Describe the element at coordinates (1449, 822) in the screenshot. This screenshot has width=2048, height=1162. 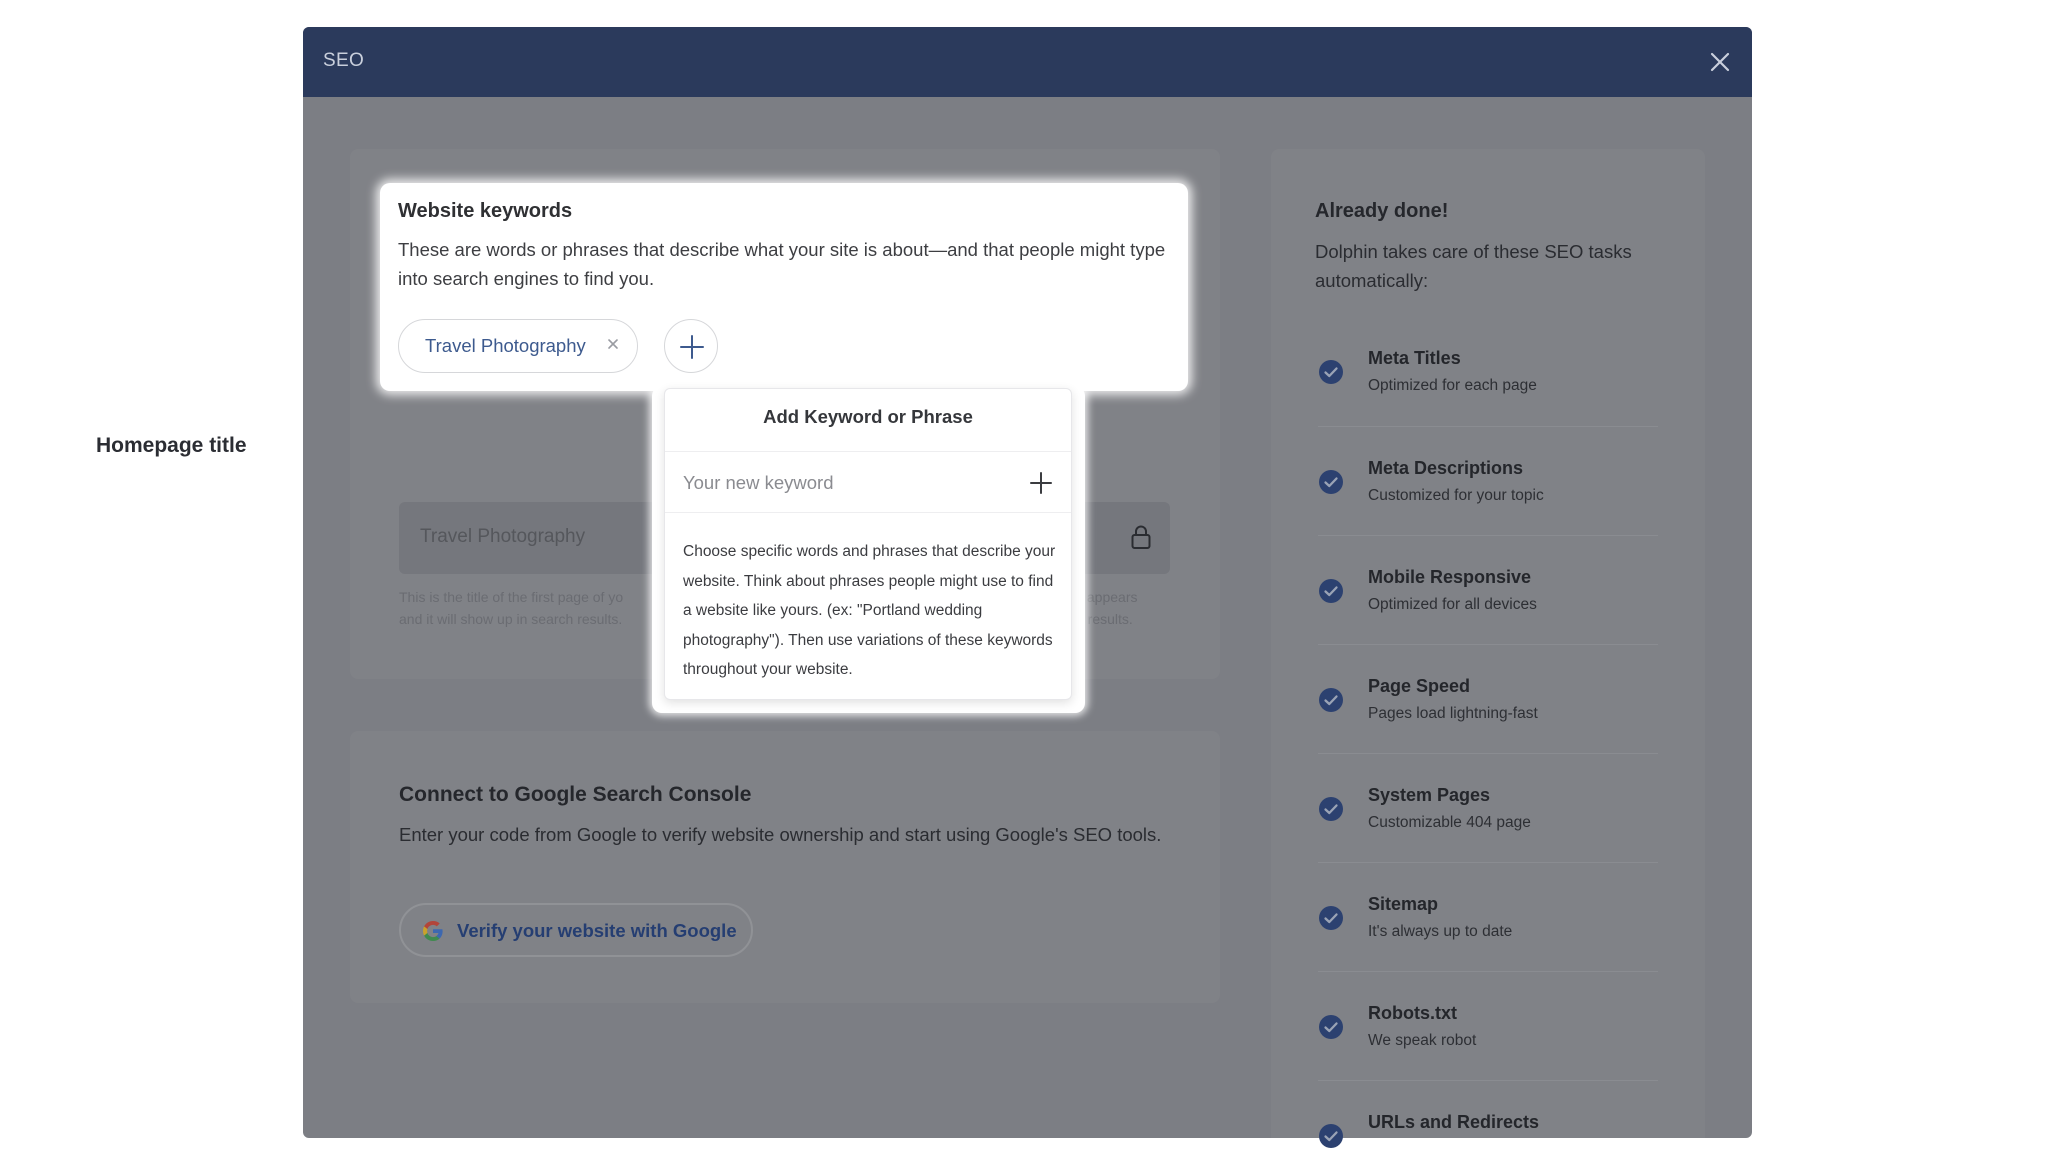
I see `seo-task-subtitle: Customizable 404 page` at that location.